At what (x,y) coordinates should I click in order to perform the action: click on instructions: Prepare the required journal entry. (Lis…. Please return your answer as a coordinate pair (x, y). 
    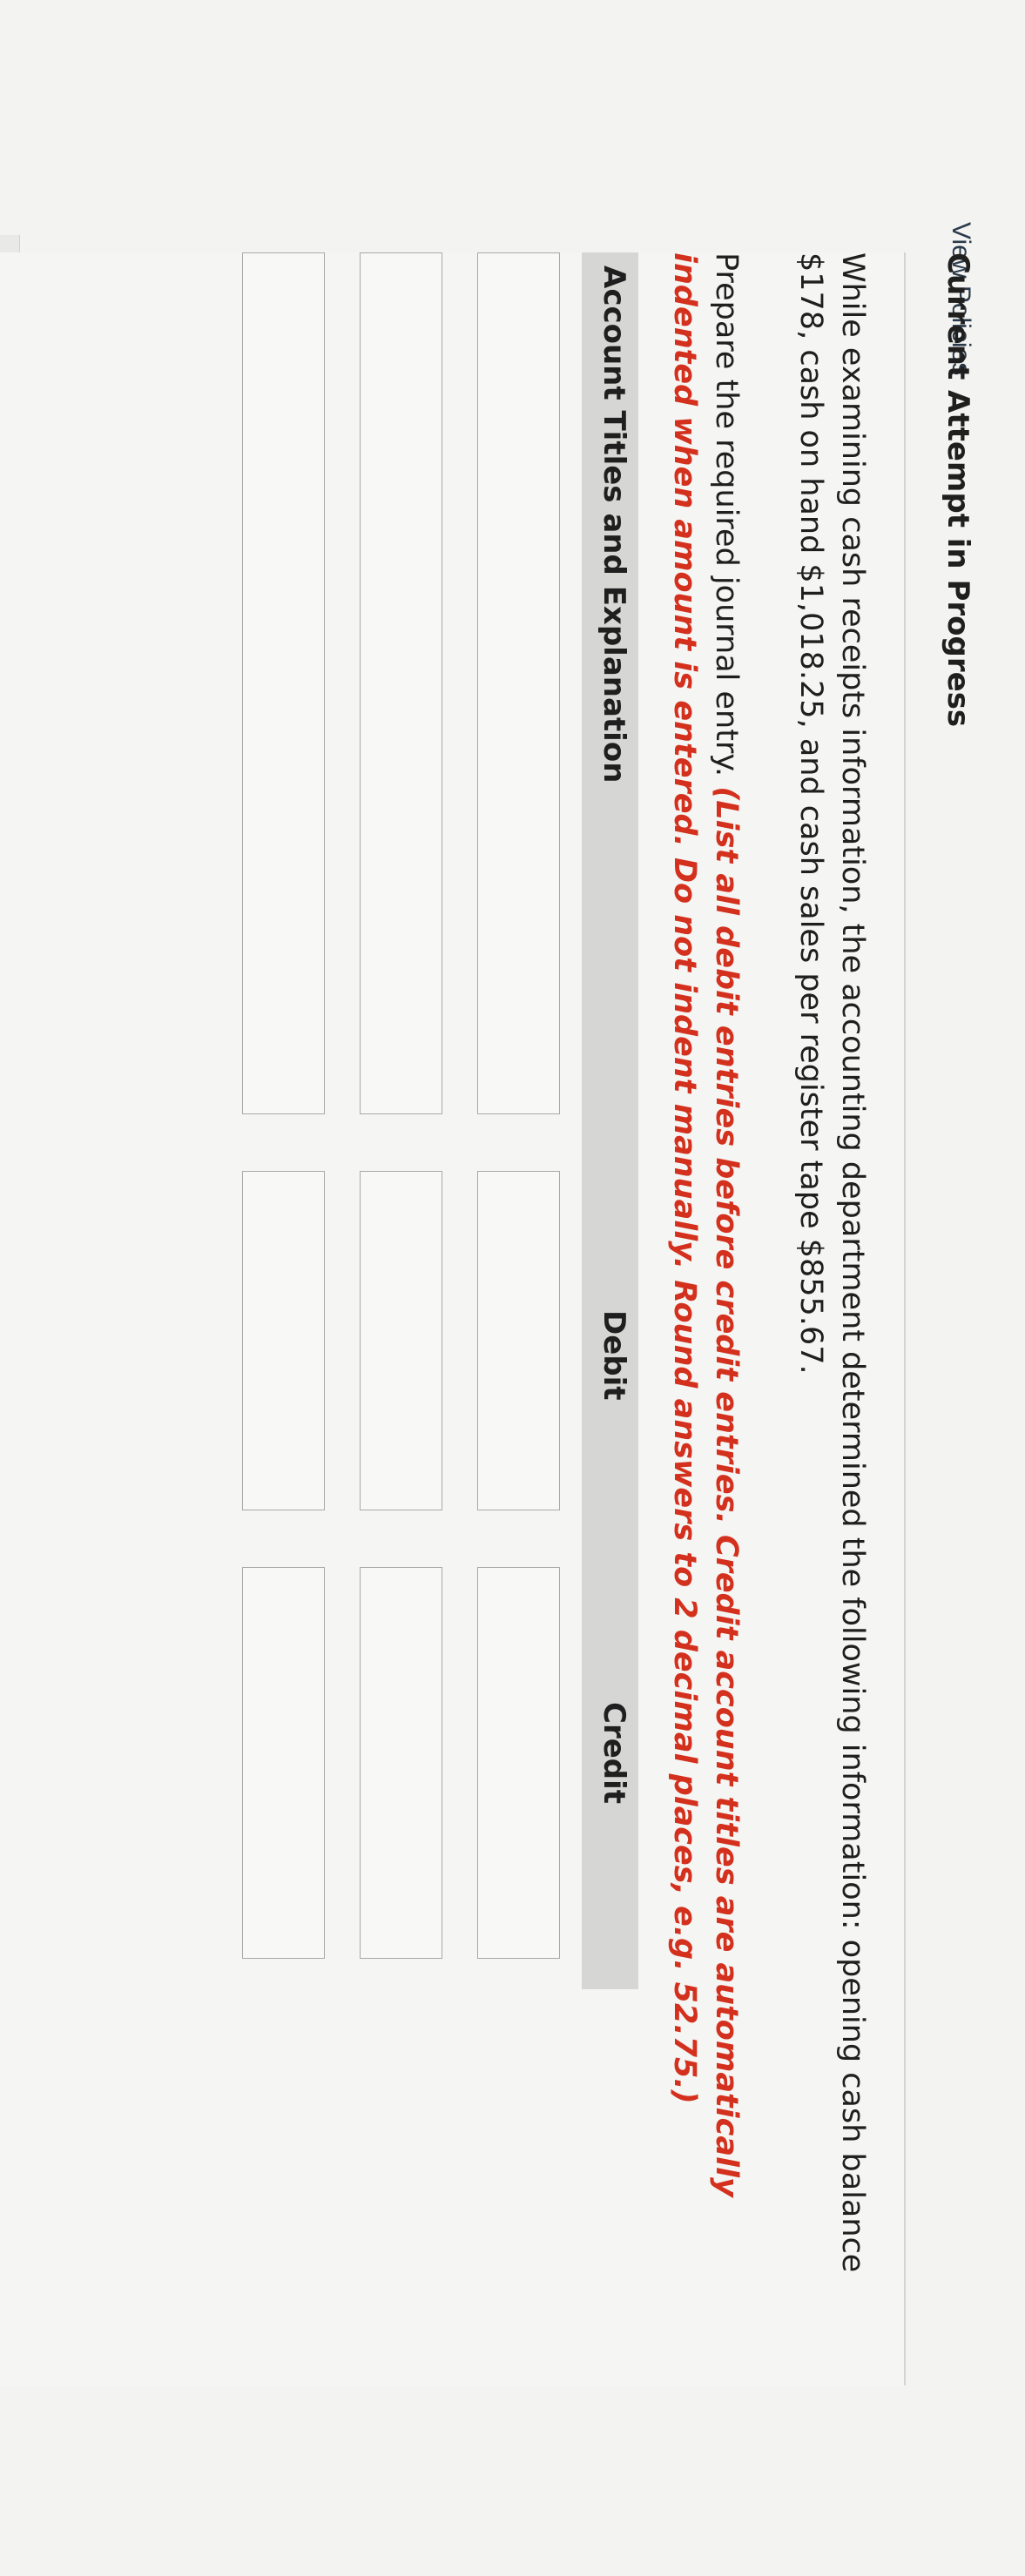
    Looking at the image, I should click on (705, 1288).